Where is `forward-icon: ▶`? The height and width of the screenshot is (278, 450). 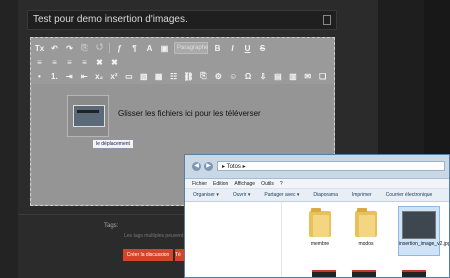 forward-icon: ▶ is located at coordinates (208, 166).